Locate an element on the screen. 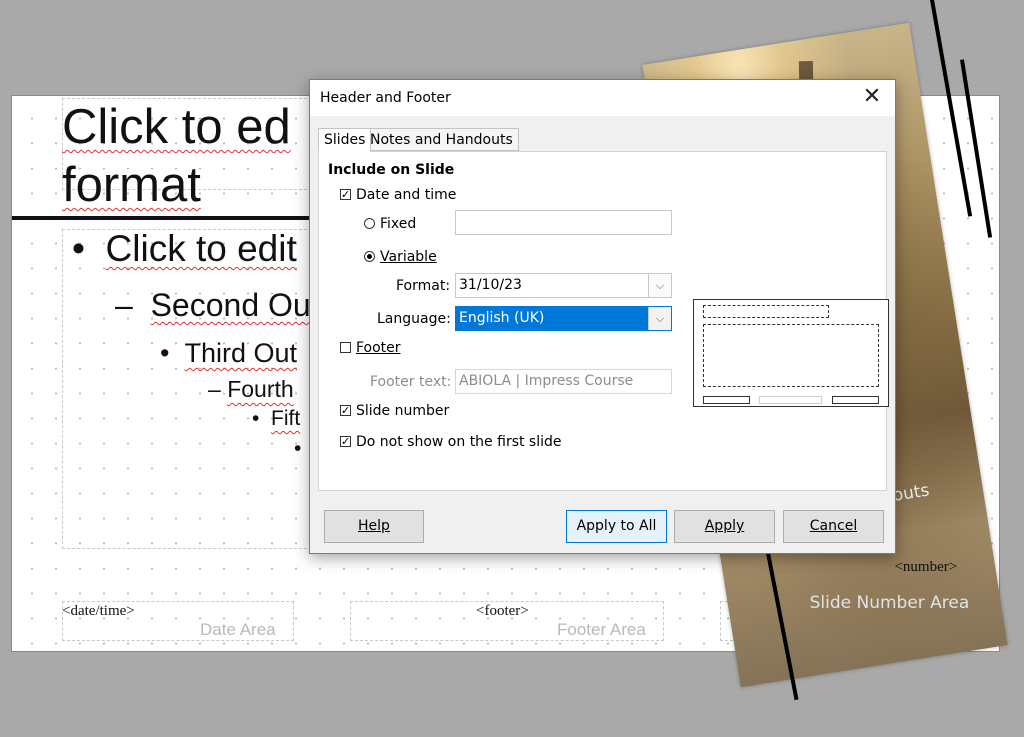 The image size is (1024, 737). apply-button: Apply is located at coordinates (724, 526).